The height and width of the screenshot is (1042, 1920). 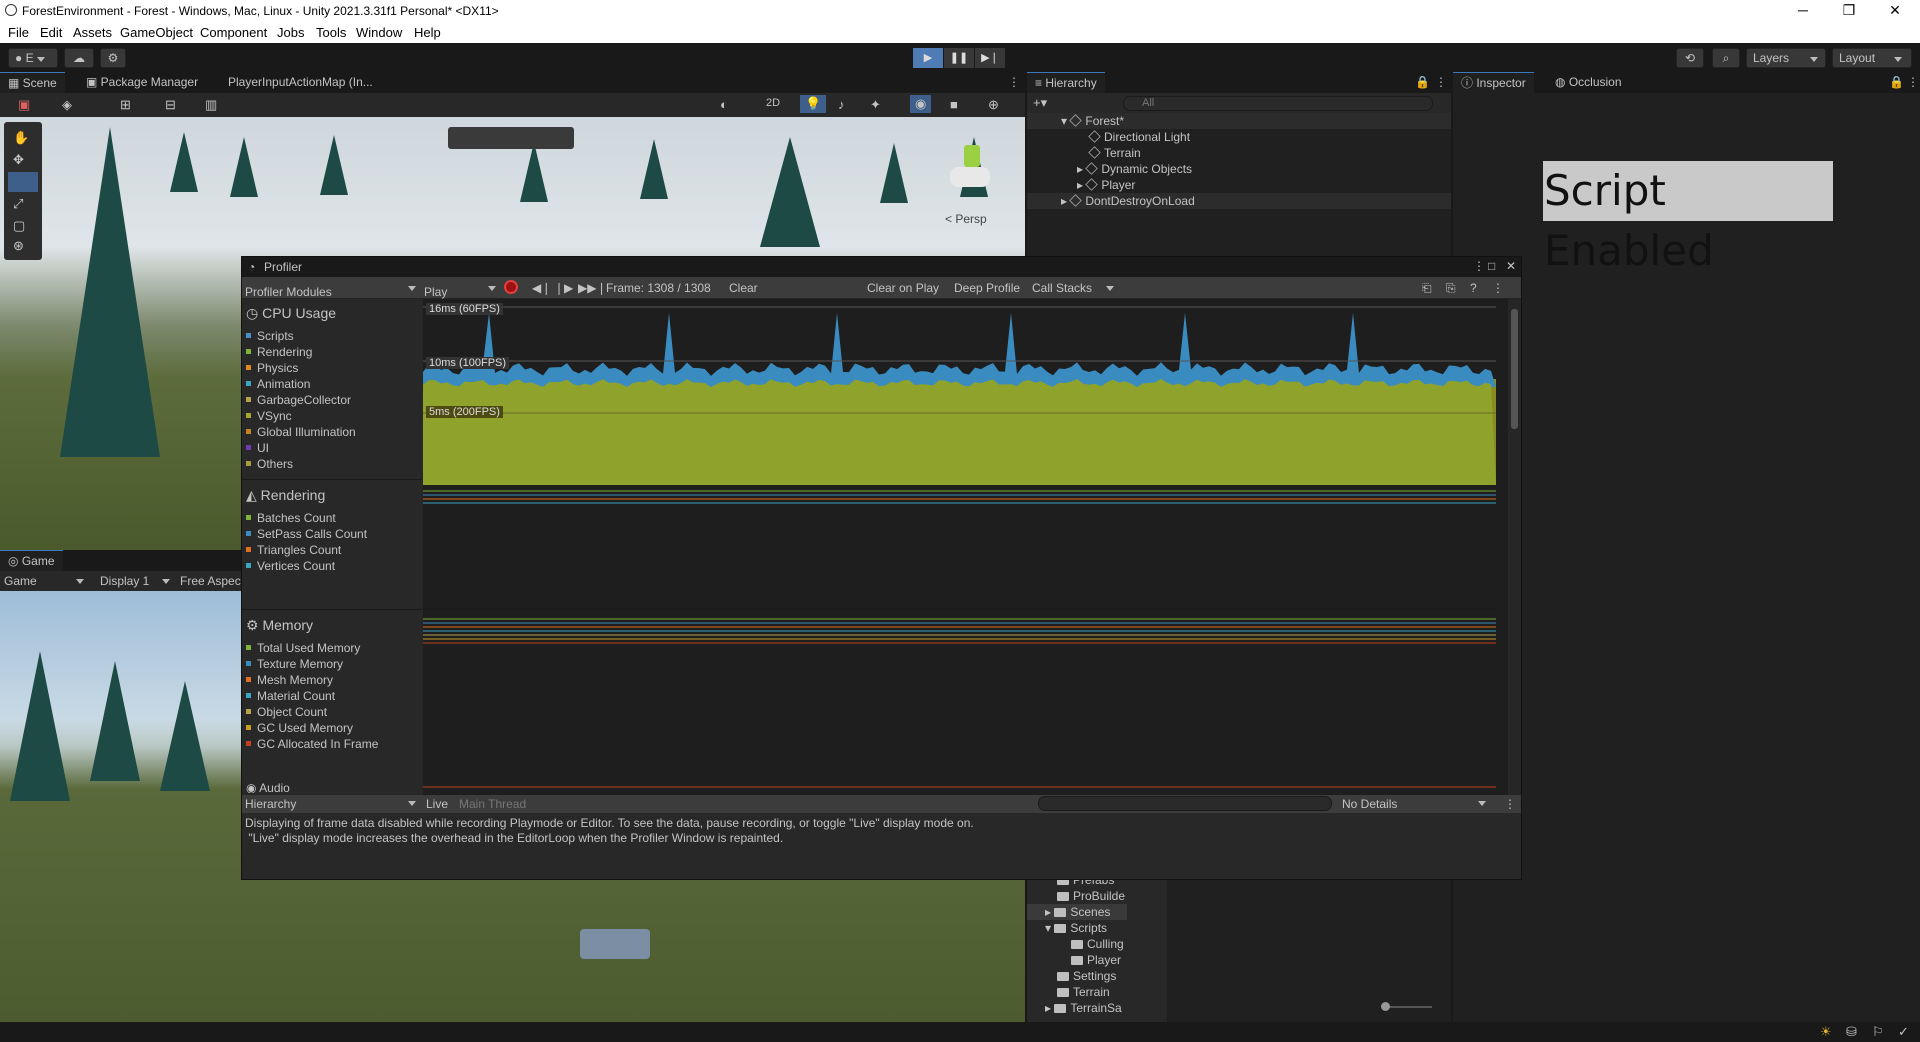 What do you see at coordinates (303, 648) in the screenshot?
I see `memory-item: Total Used Memory` at bounding box center [303, 648].